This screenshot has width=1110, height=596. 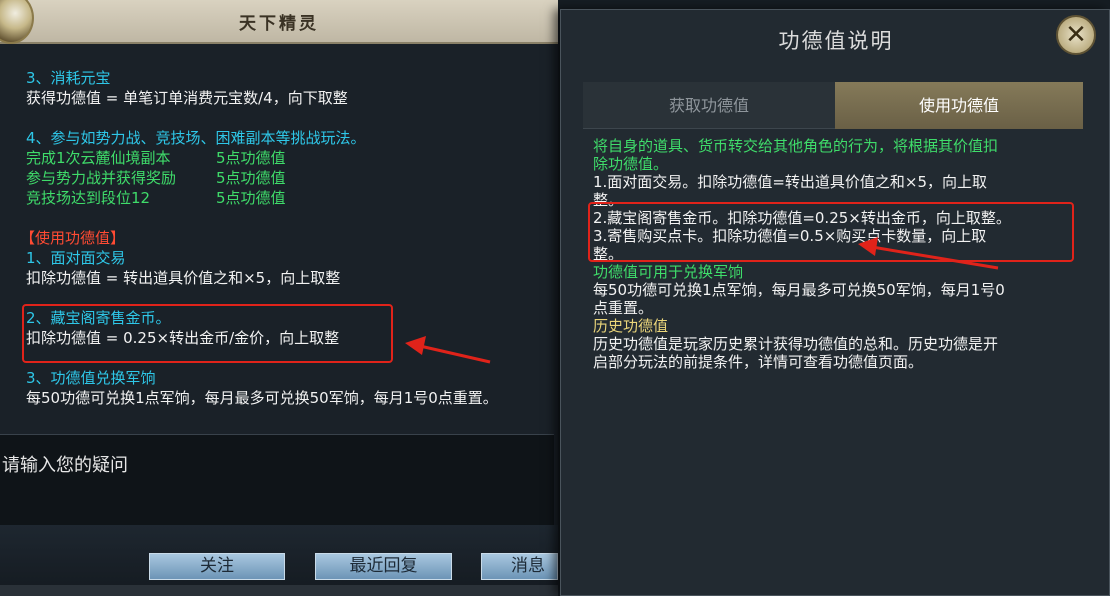 I want to click on section-heading-consume-yuanbao: 3、消耗元宝, so click(x=68, y=78).